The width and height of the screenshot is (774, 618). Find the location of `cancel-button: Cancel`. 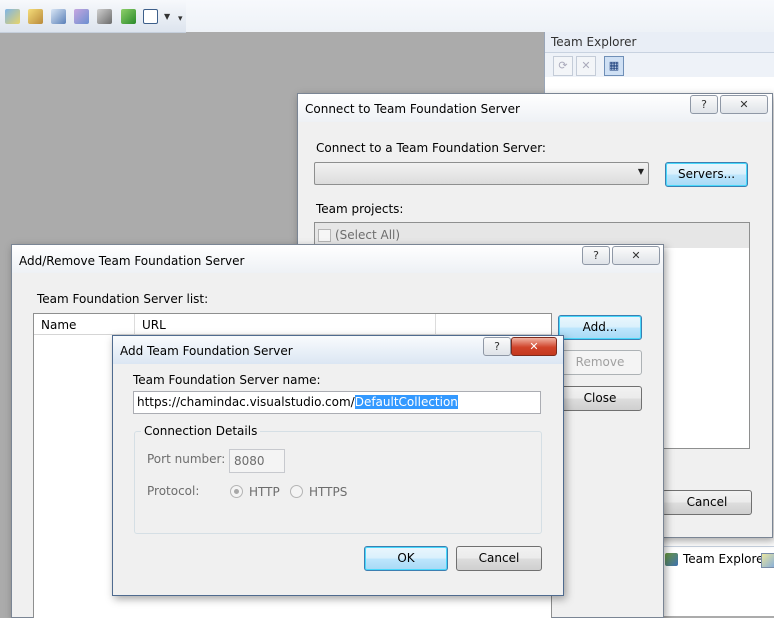

cancel-button: Cancel is located at coordinates (499, 558).